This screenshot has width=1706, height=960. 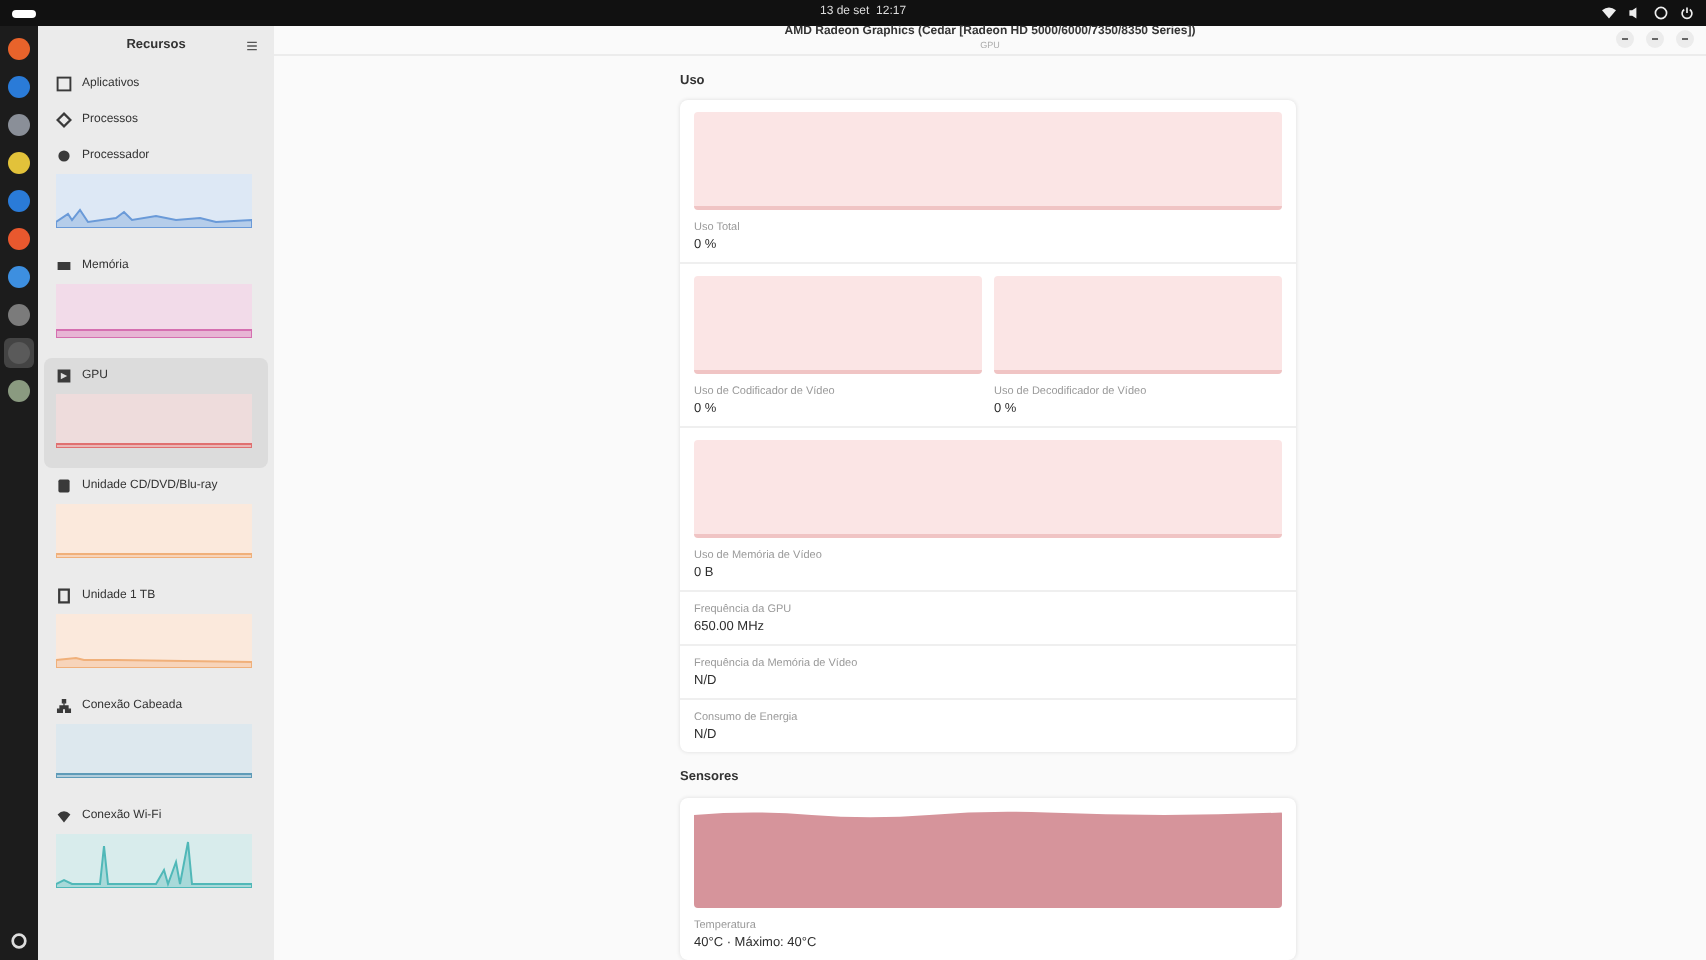 I want to click on maximize-button, so click(x=1655, y=39).